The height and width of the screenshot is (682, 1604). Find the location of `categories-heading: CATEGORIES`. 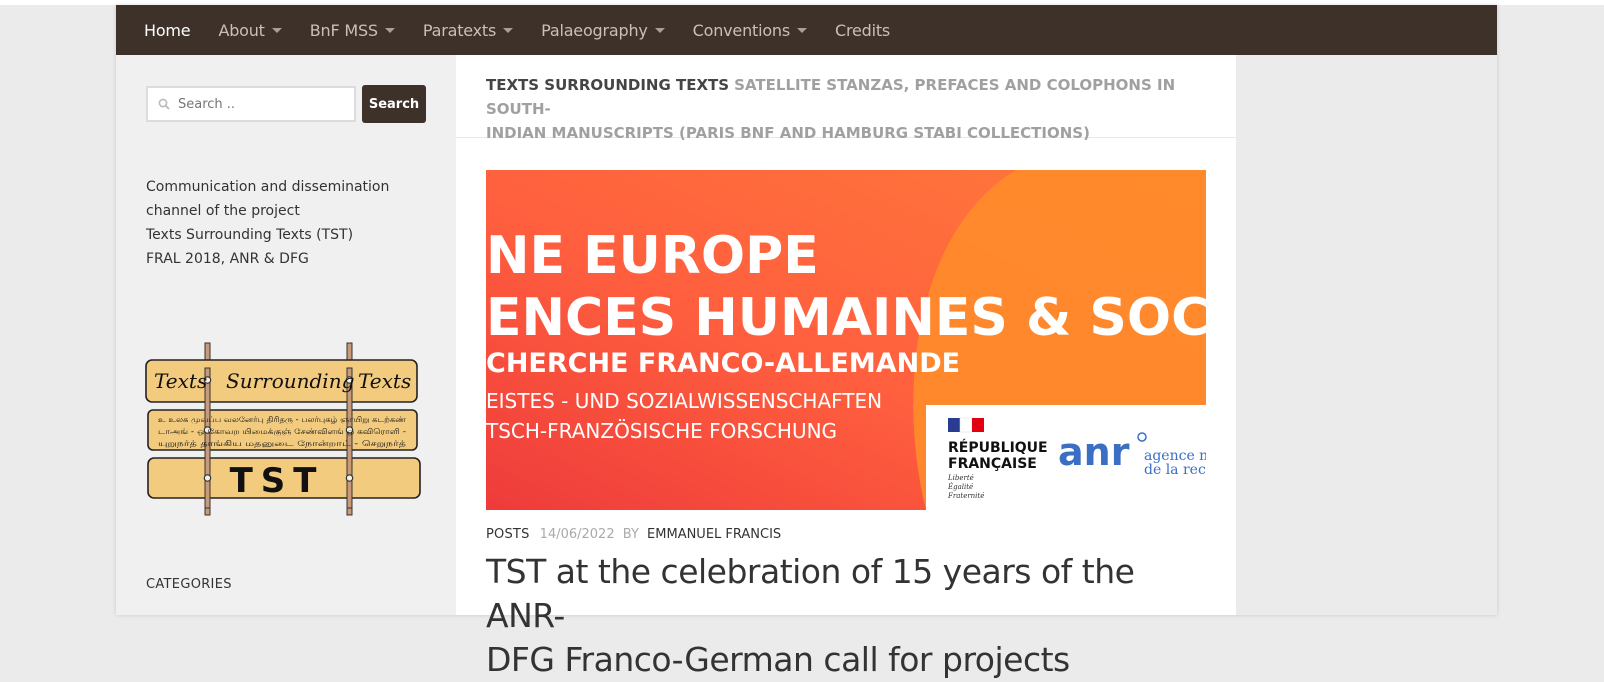

categories-heading: CATEGORIES is located at coordinates (189, 584).